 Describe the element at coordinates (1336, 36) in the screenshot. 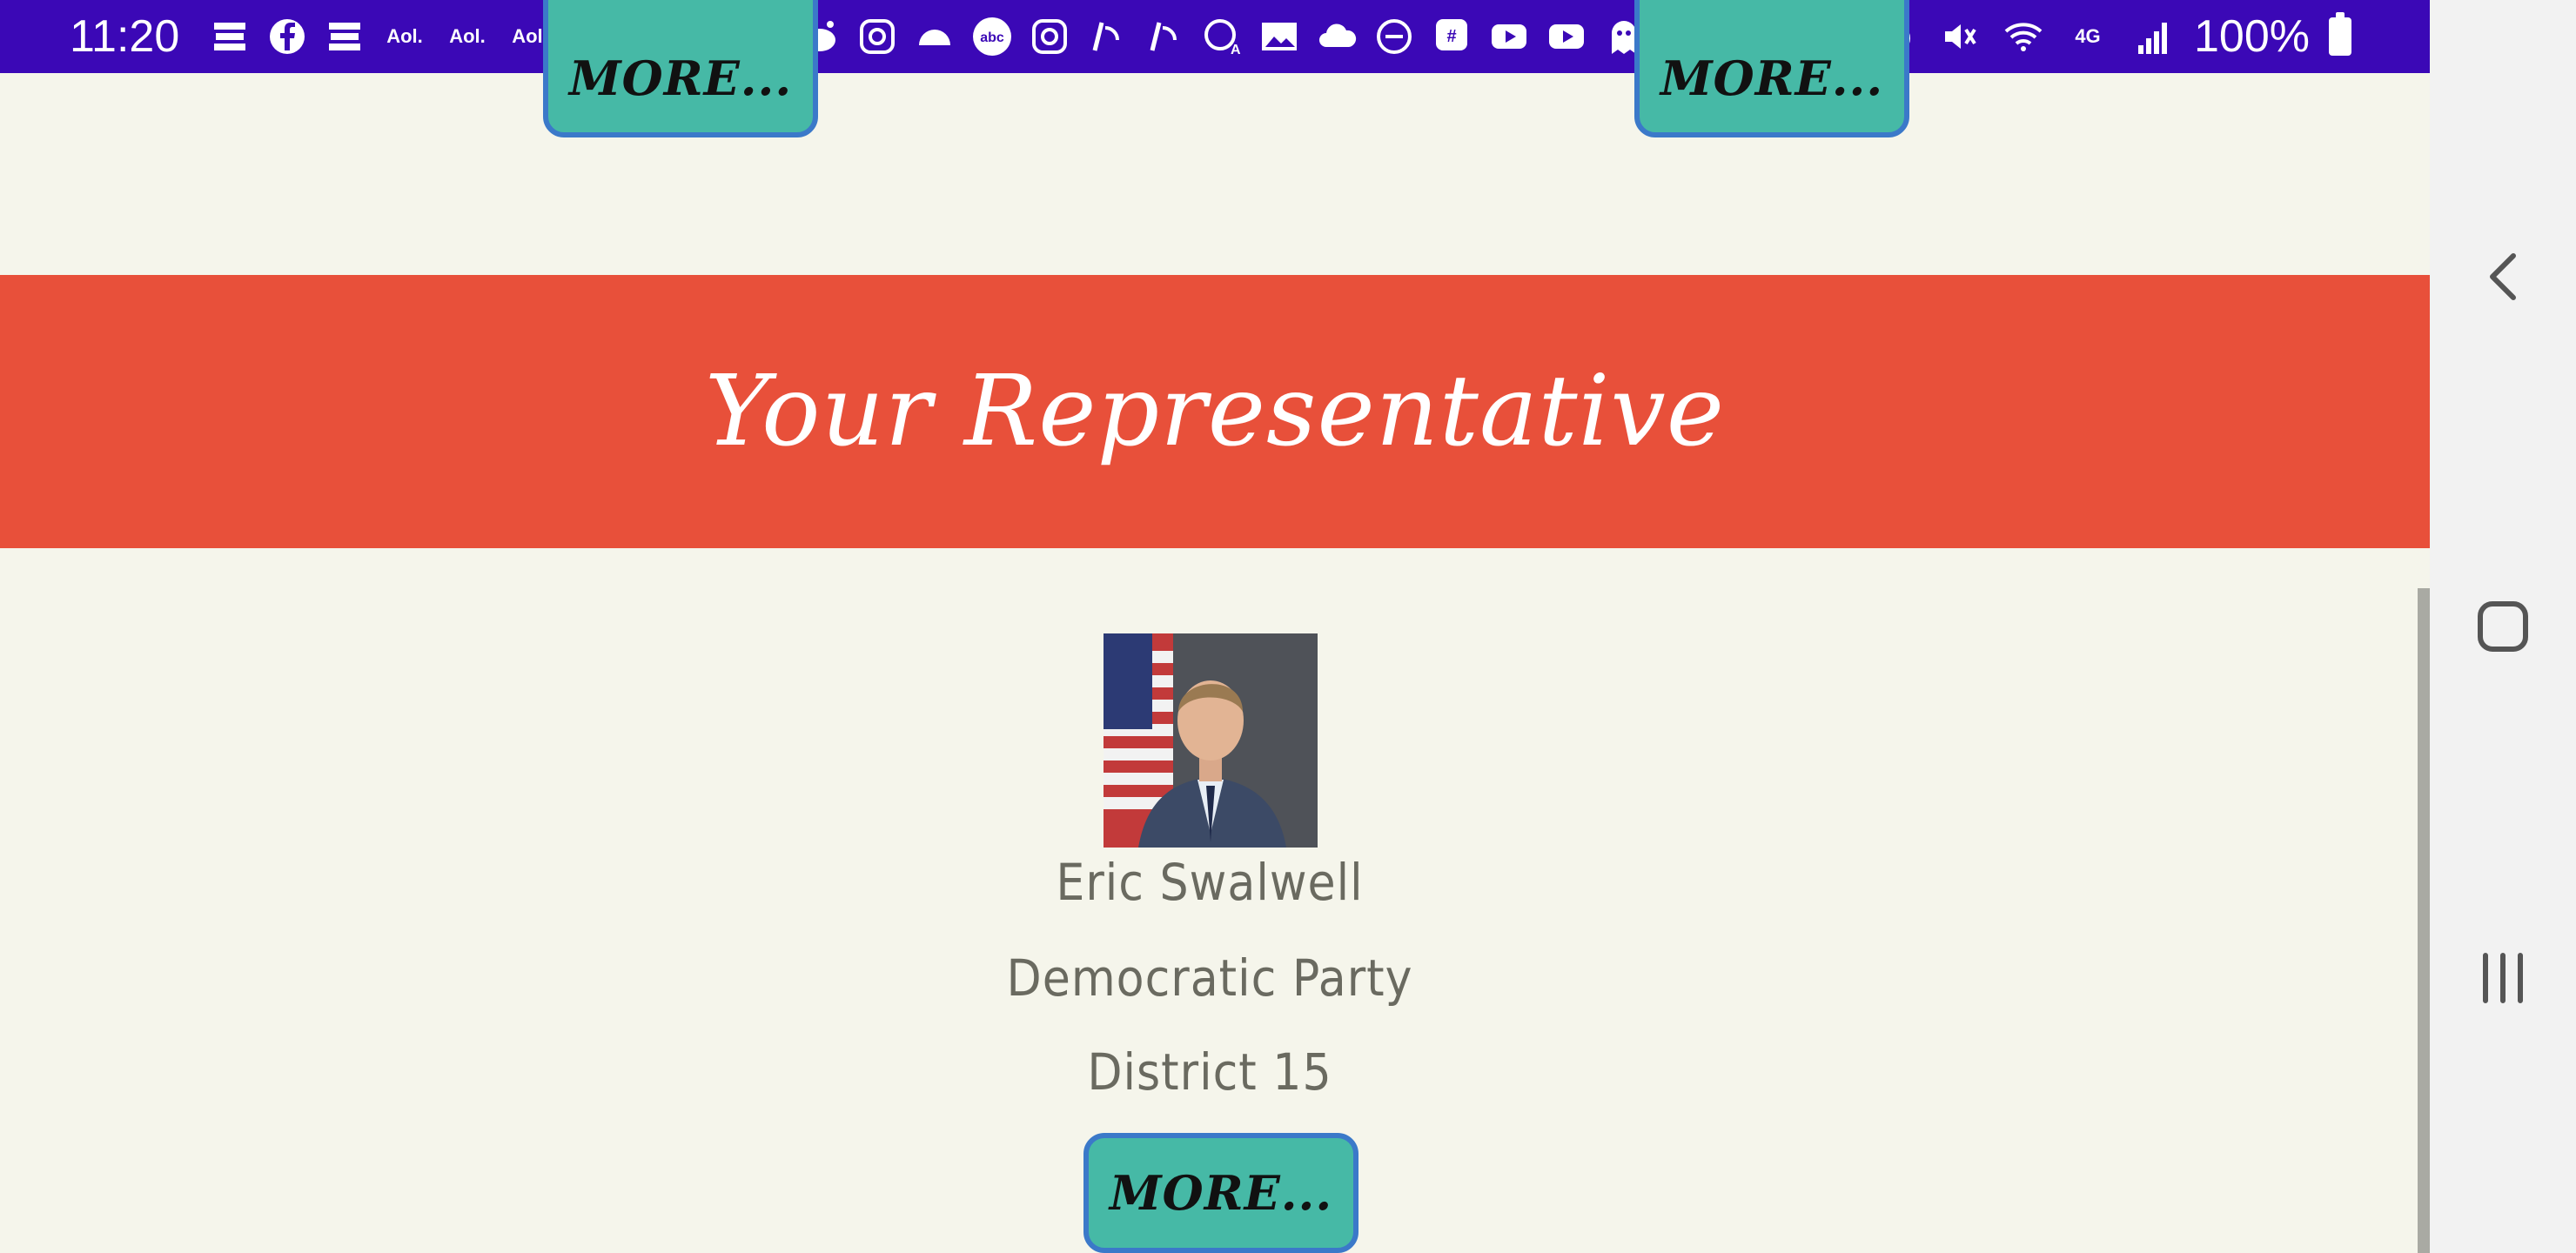

I see `cloud-icon` at that location.